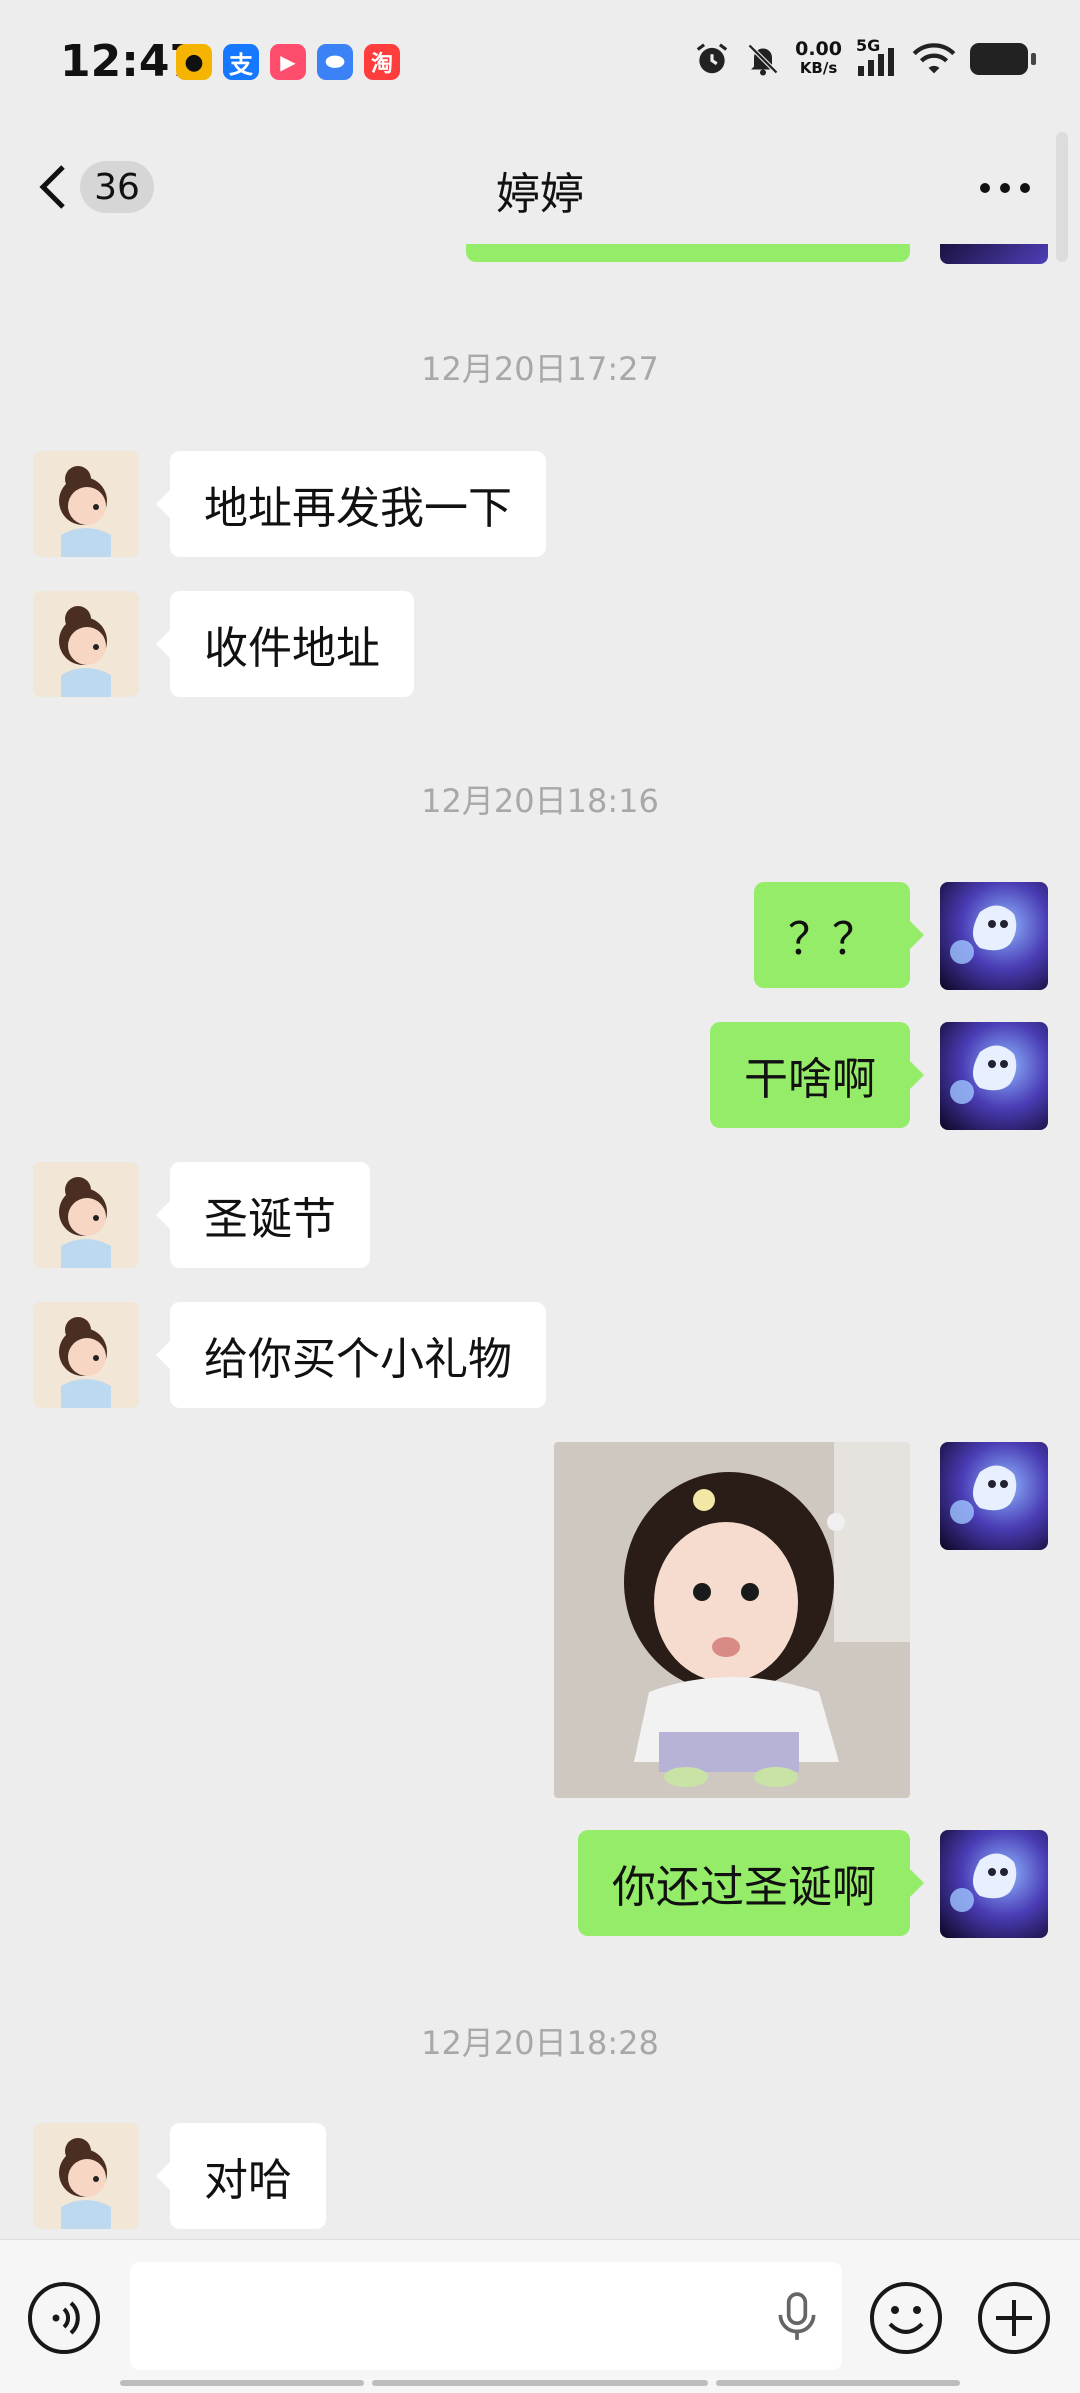 Image resolution: width=1080 pixels, height=2393 pixels. Describe the element at coordinates (763, 59) in the screenshot. I see `mute-bell-icon` at that location.